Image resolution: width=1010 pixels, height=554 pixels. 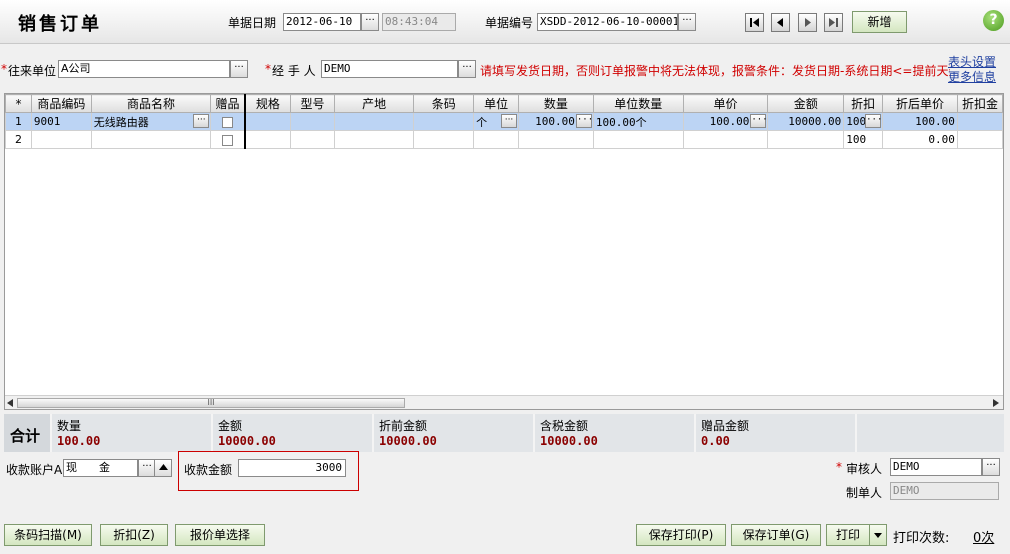 What do you see at coordinates (444, 103) in the screenshot?
I see `col-header: 条码` at bounding box center [444, 103].